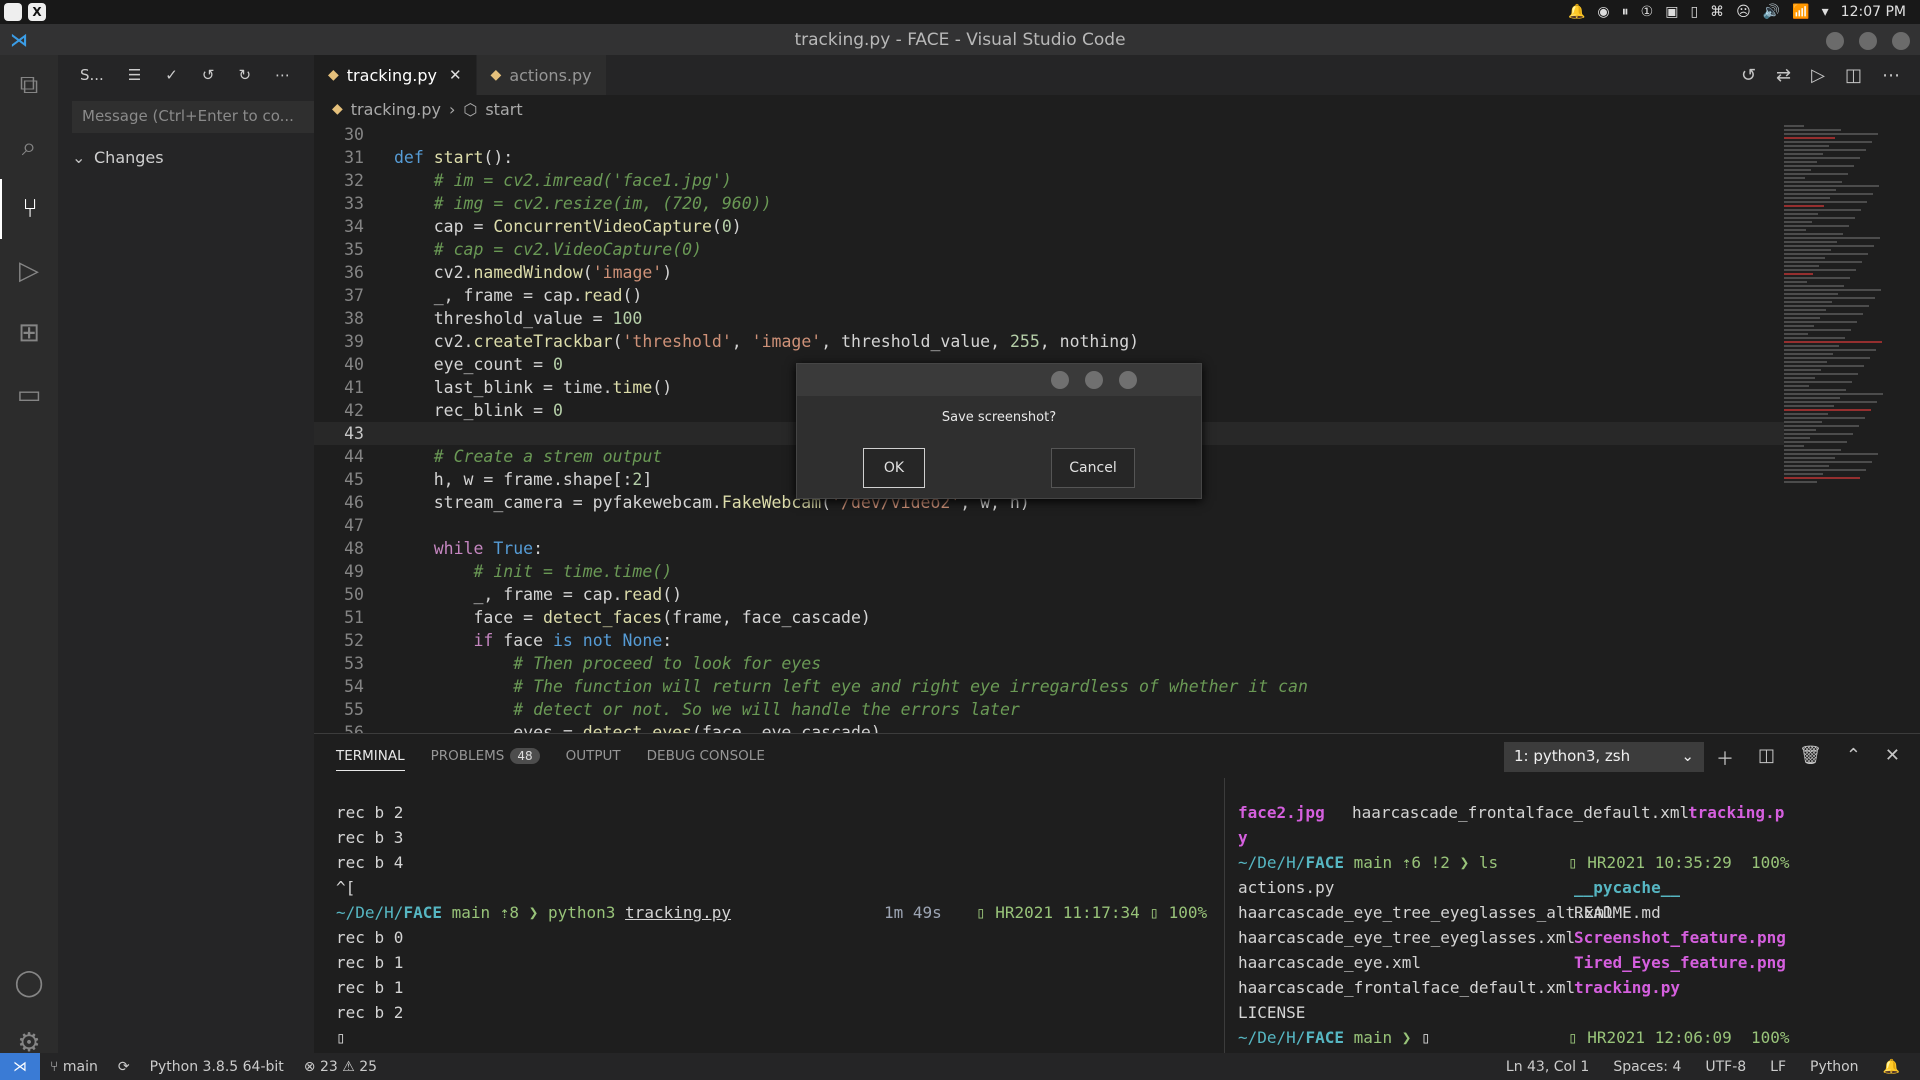  What do you see at coordinates (354, 525) in the screenshot?
I see `line-number: 47` at bounding box center [354, 525].